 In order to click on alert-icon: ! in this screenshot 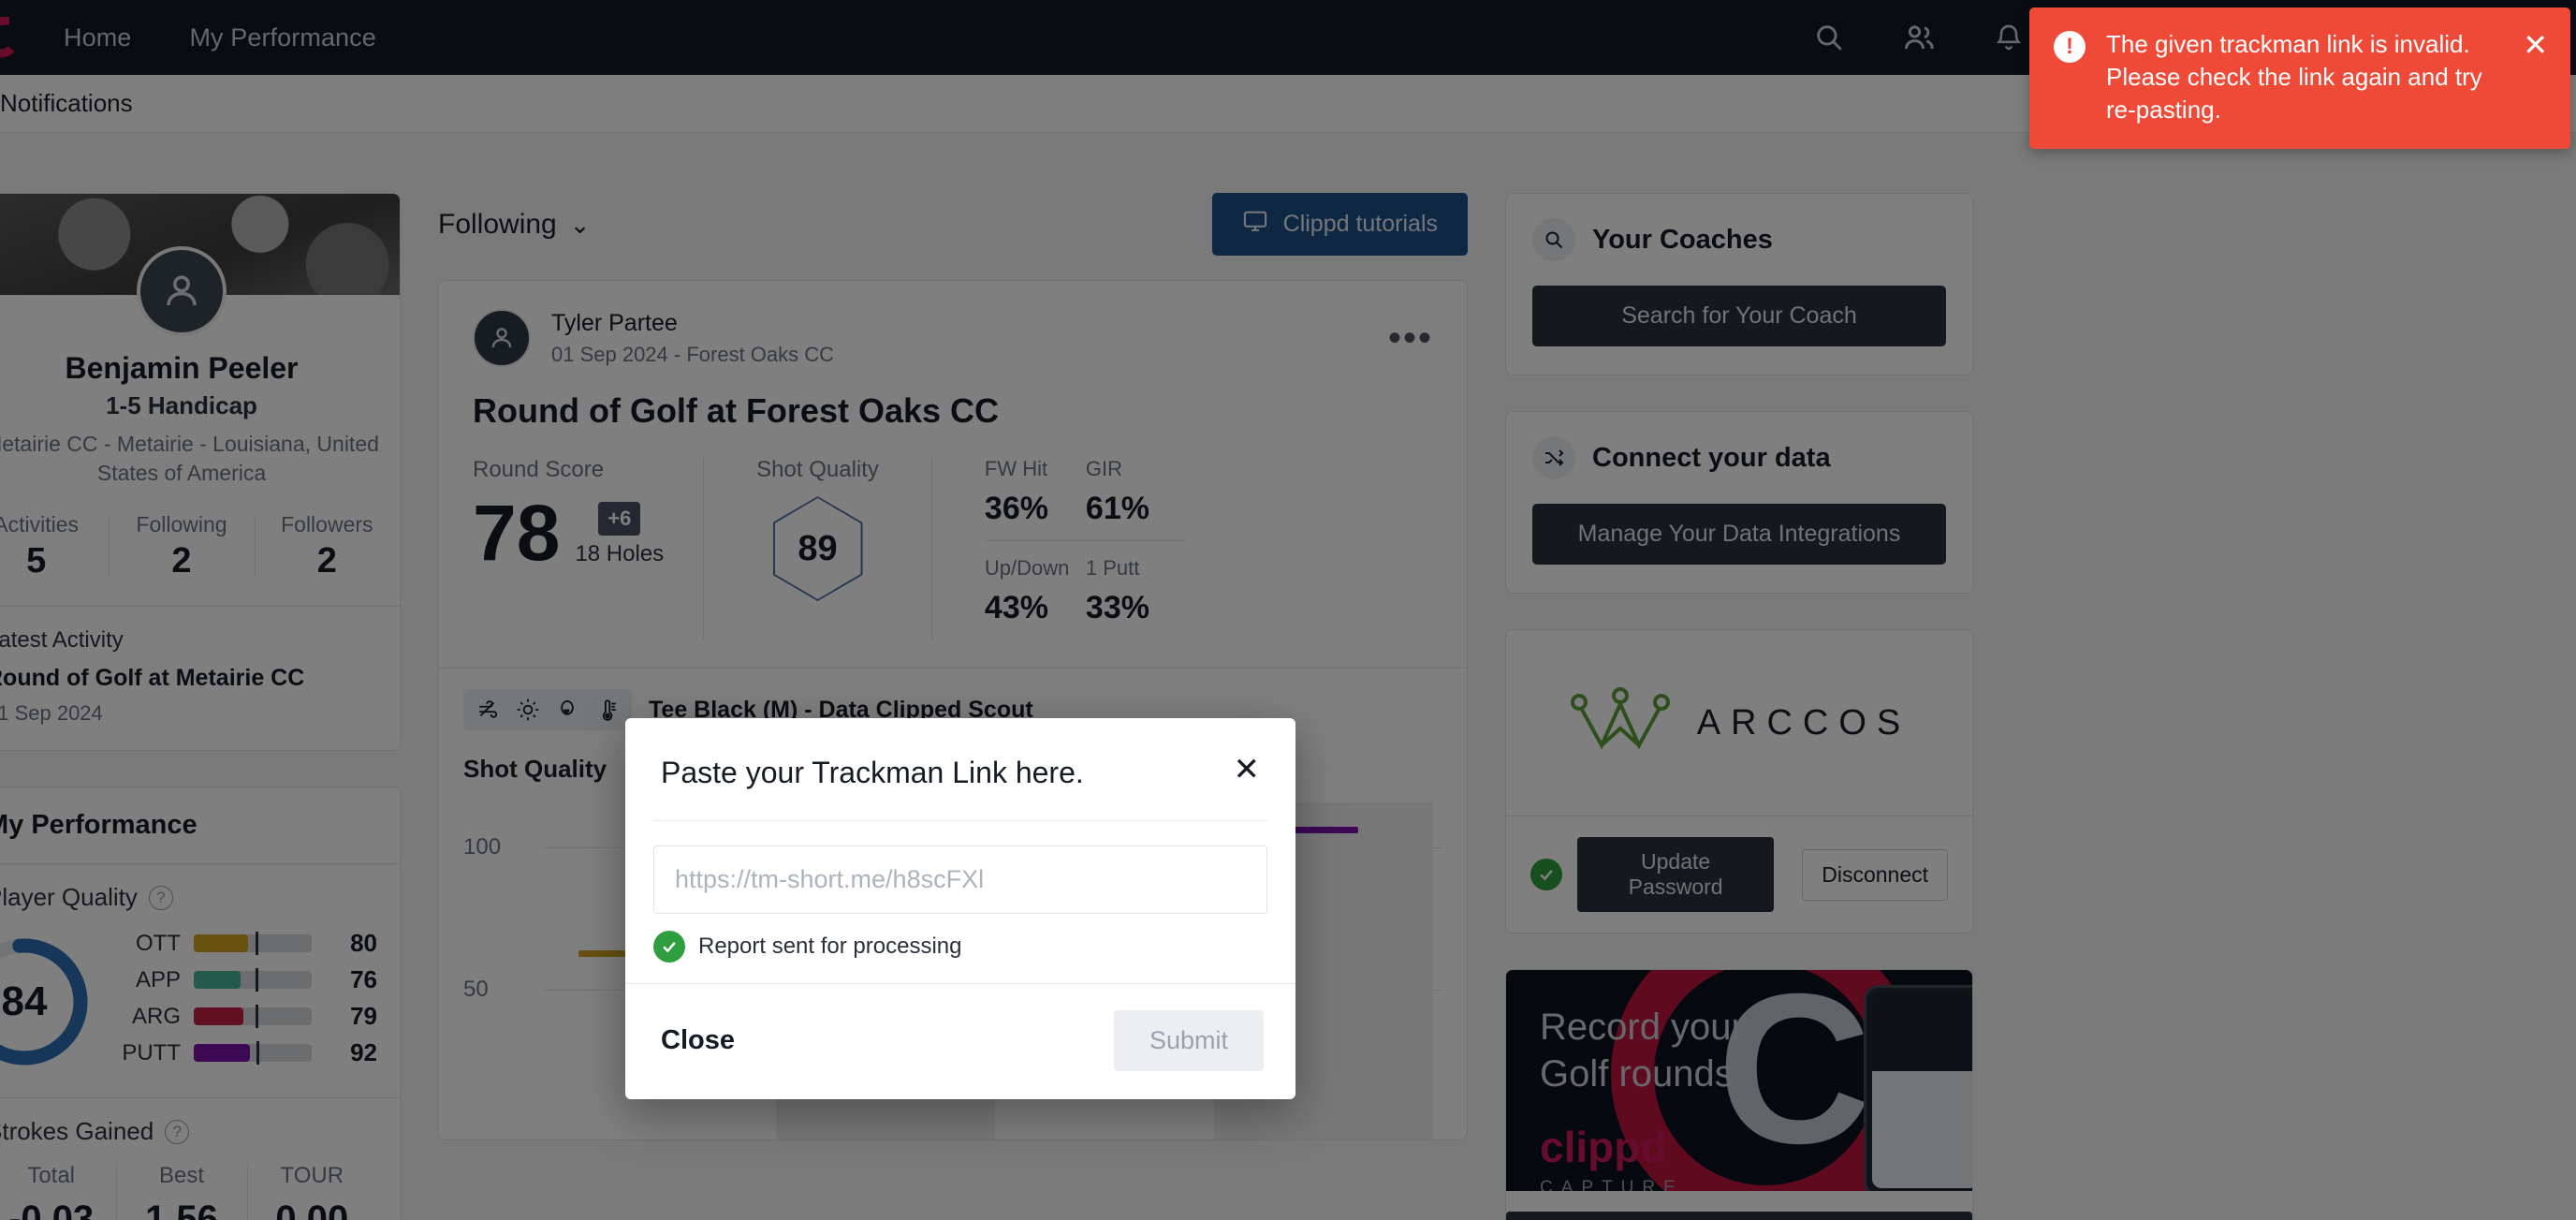, I will do `click(2070, 47)`.